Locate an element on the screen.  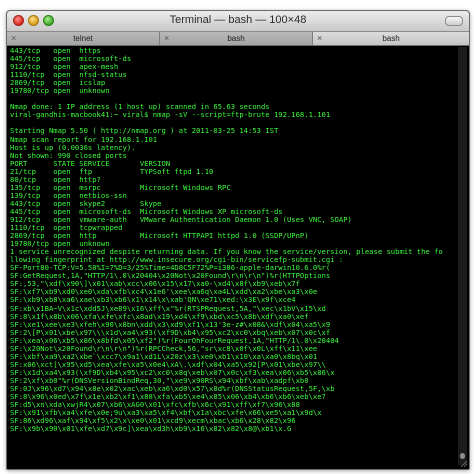
terminal-line: 1110/tcp open tcpwrapped is located at coordinates (66, 228).